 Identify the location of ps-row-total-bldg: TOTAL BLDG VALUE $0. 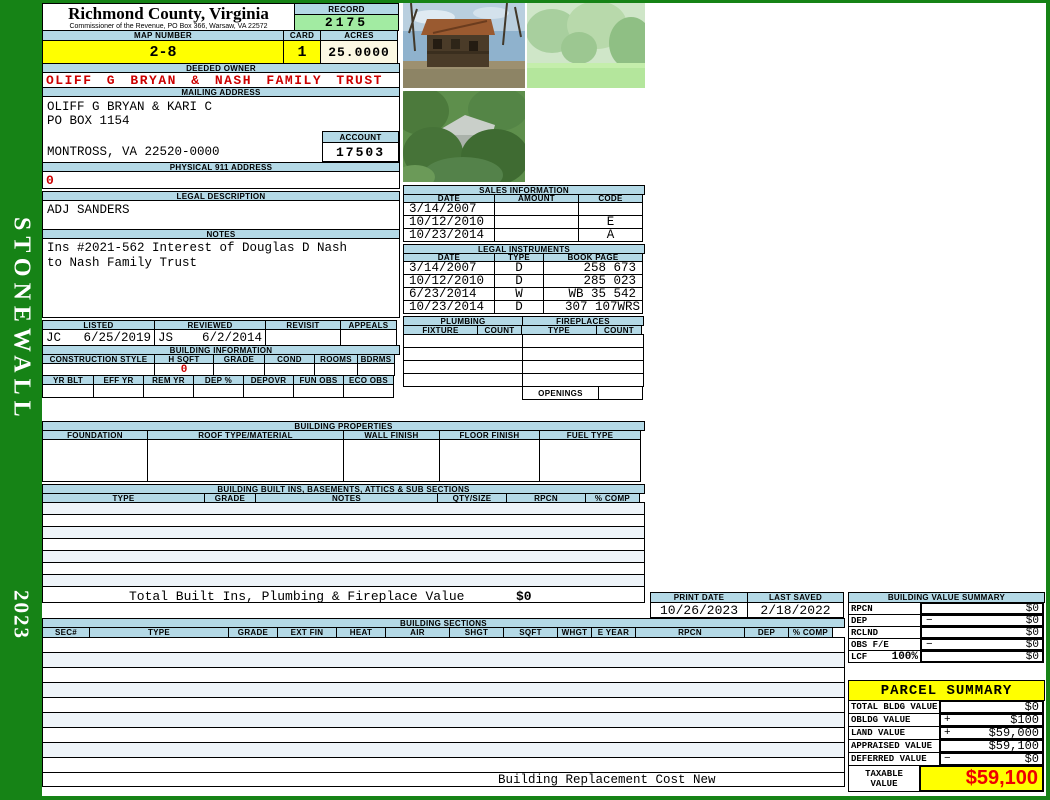
(946, 707).